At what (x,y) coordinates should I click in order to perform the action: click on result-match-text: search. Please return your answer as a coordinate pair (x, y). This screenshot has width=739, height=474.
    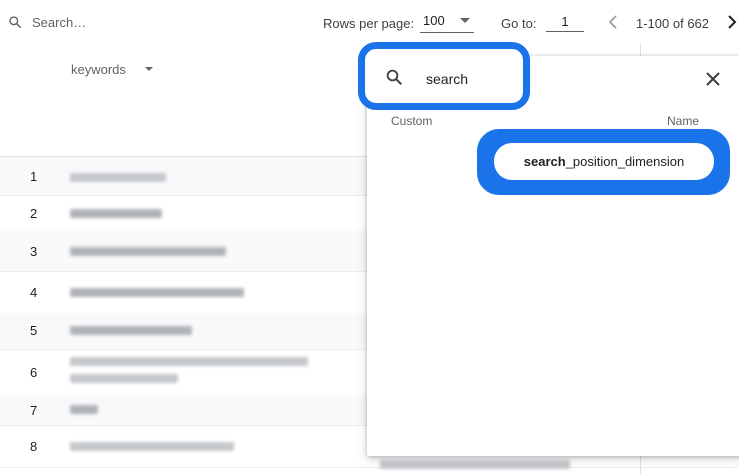
    Looking at the image, I should click on (544, 161).